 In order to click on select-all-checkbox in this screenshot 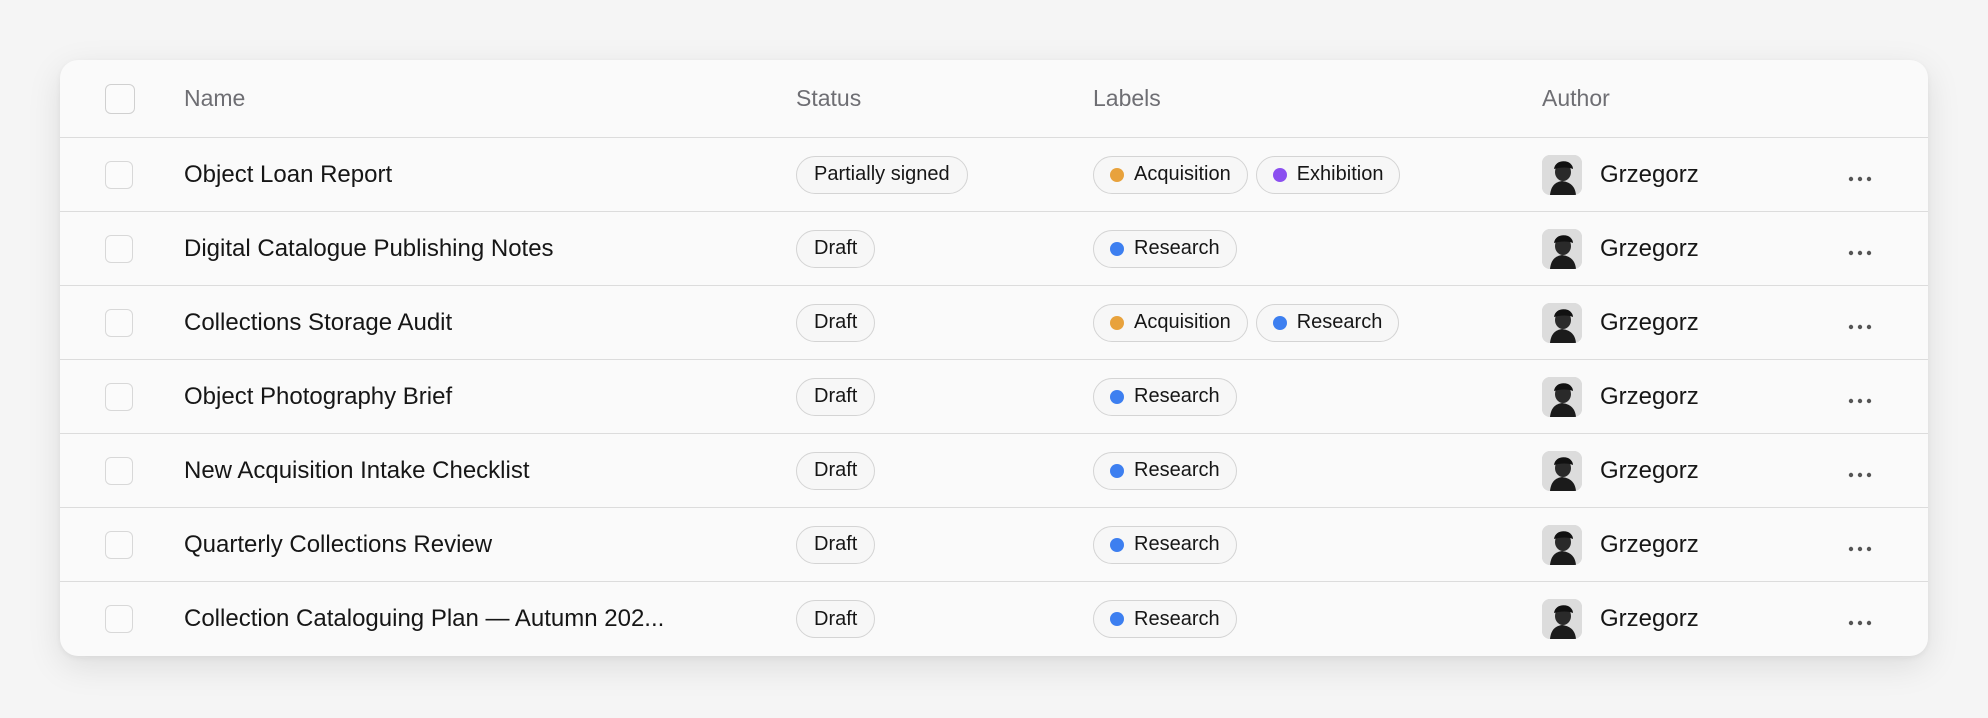, I will do `click(120, 98)`.